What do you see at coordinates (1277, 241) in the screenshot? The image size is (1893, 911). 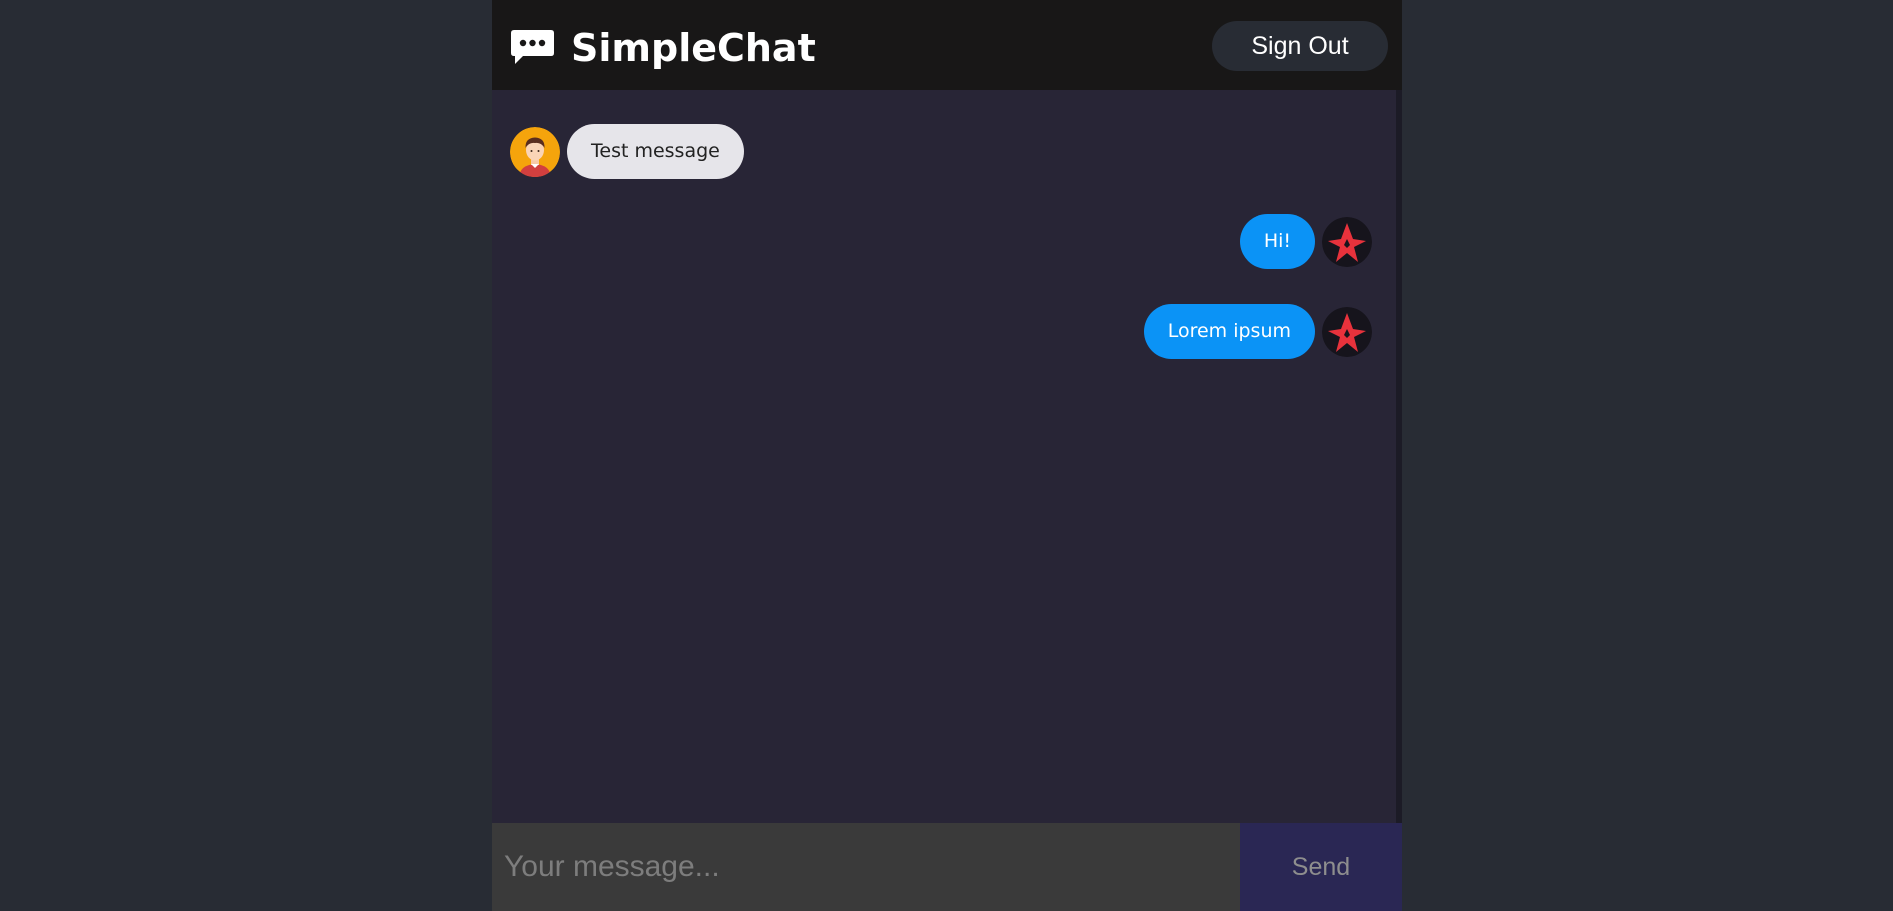 I see `message-text: Hi!` at bounding box center [1277, 241].